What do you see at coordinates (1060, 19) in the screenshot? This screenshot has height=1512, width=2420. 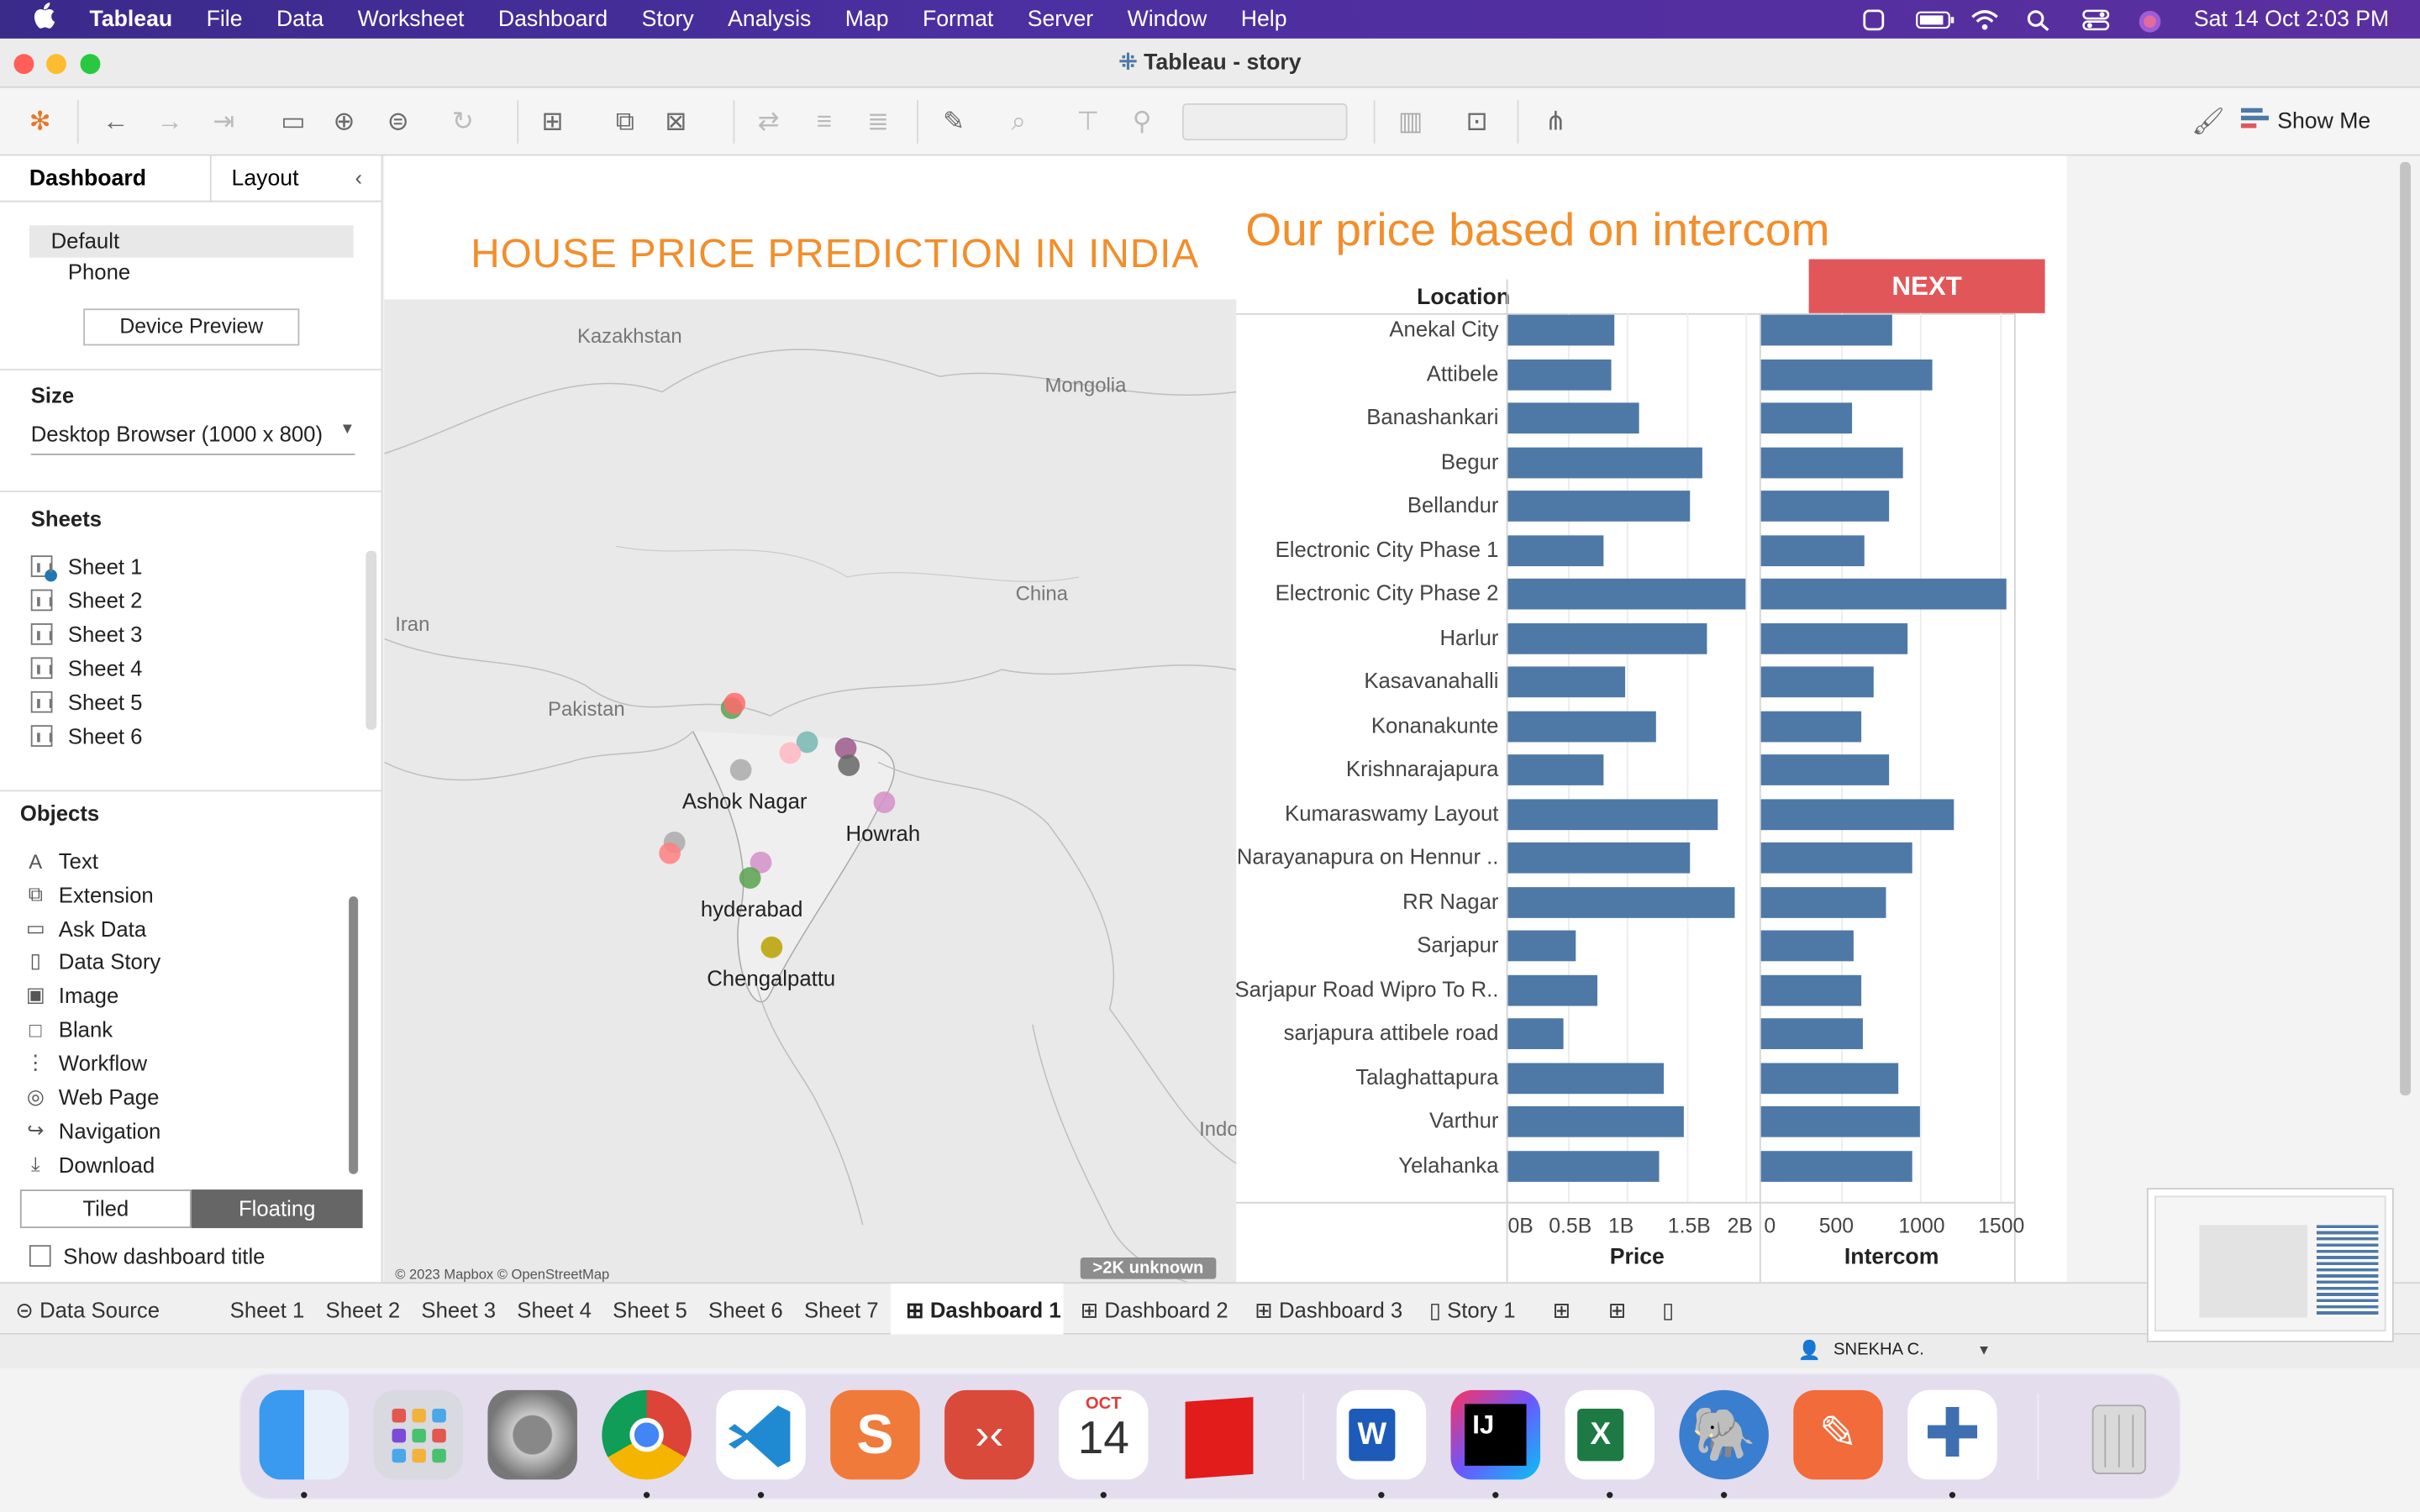 I see `menu-server: Server` at bounding box center [1060, 19].